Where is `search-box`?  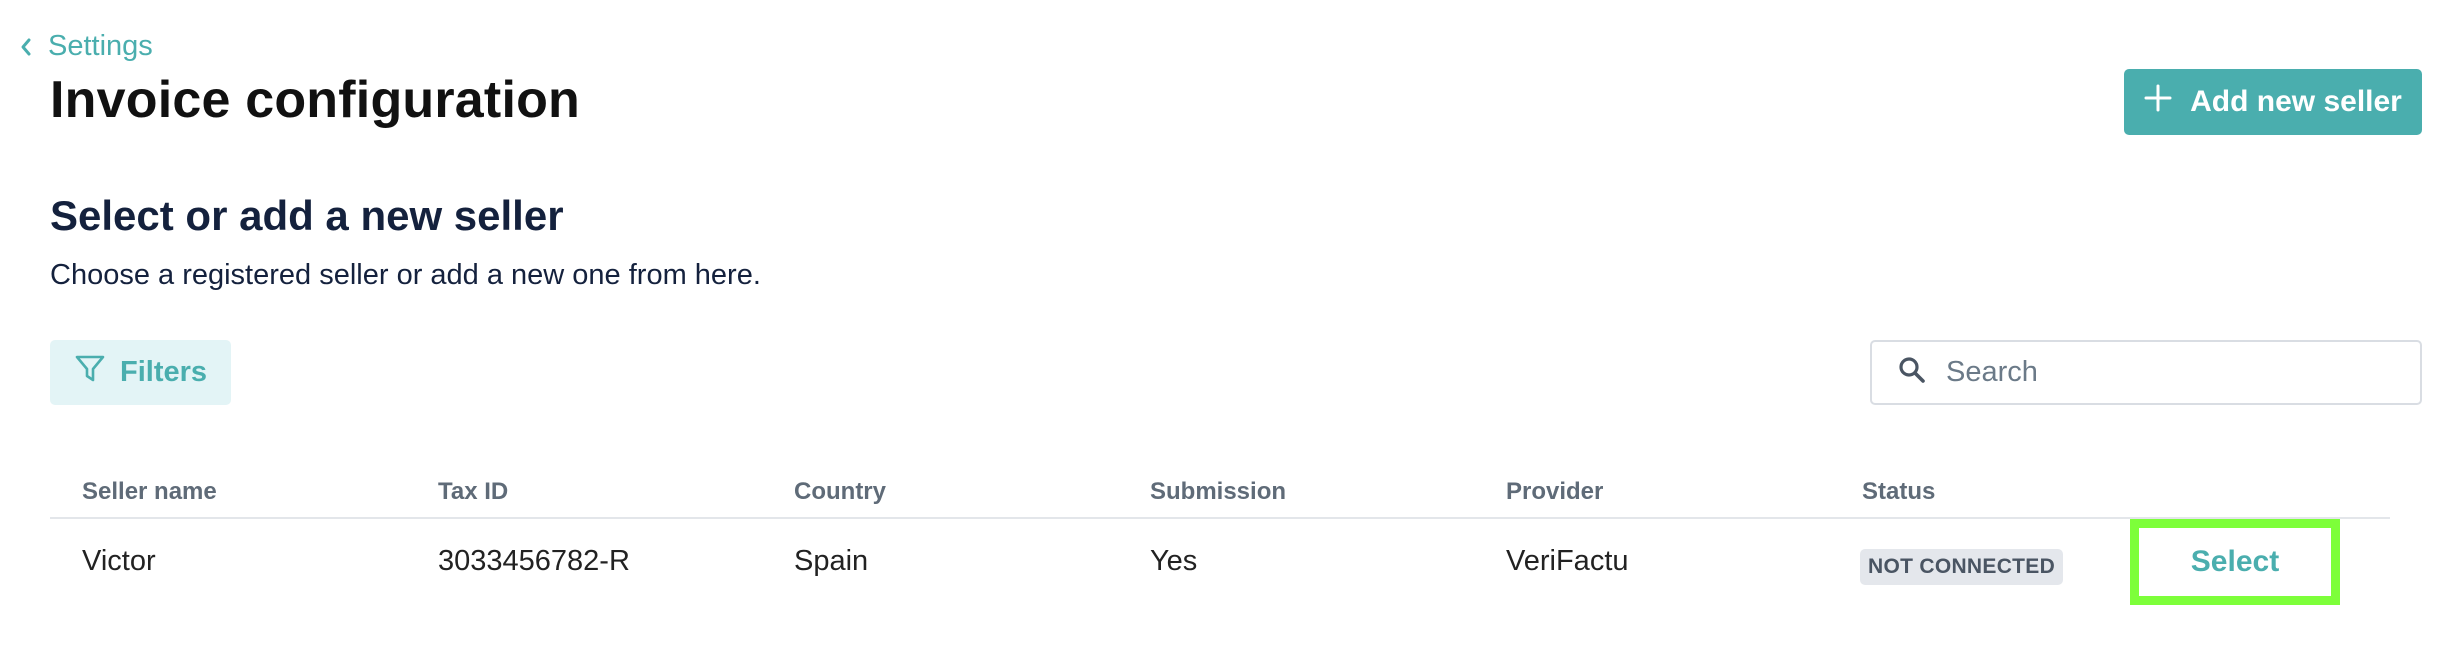 search-box is located at coordinates (2146, 372).